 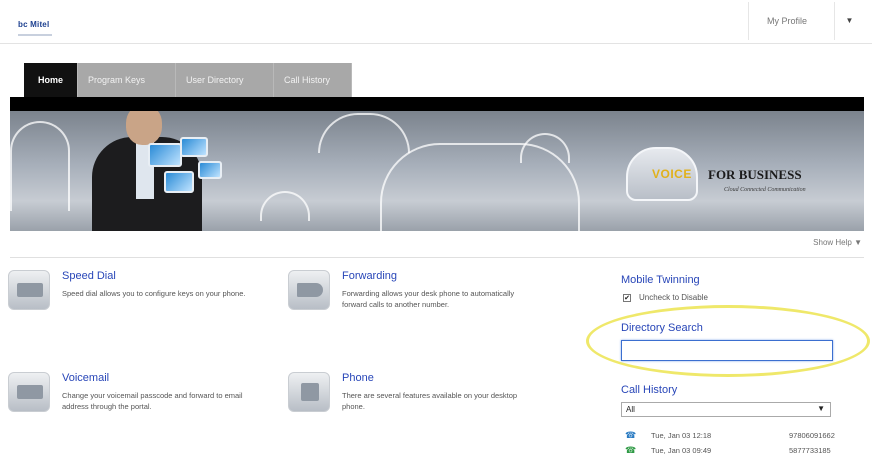 What do you see at coordinates (627, 297) in the screenshot?
I see `mobile-twinning-checkbox: ✔` at bounding box center [627, 297].